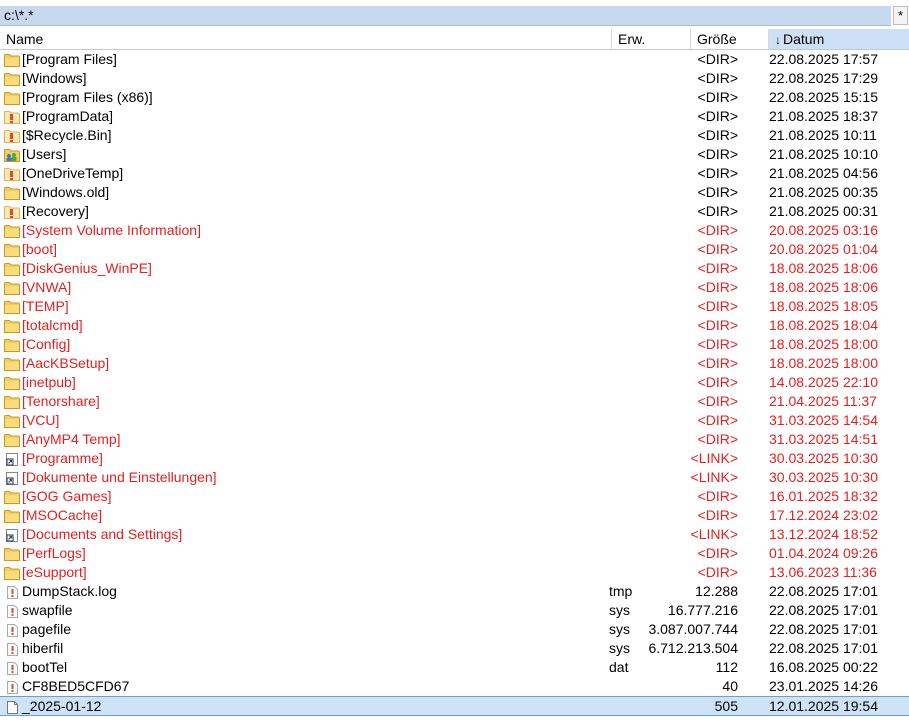 This screenshot has height=725, width=909. I want to click on file-name: [ProgramData], so click(68, 116).